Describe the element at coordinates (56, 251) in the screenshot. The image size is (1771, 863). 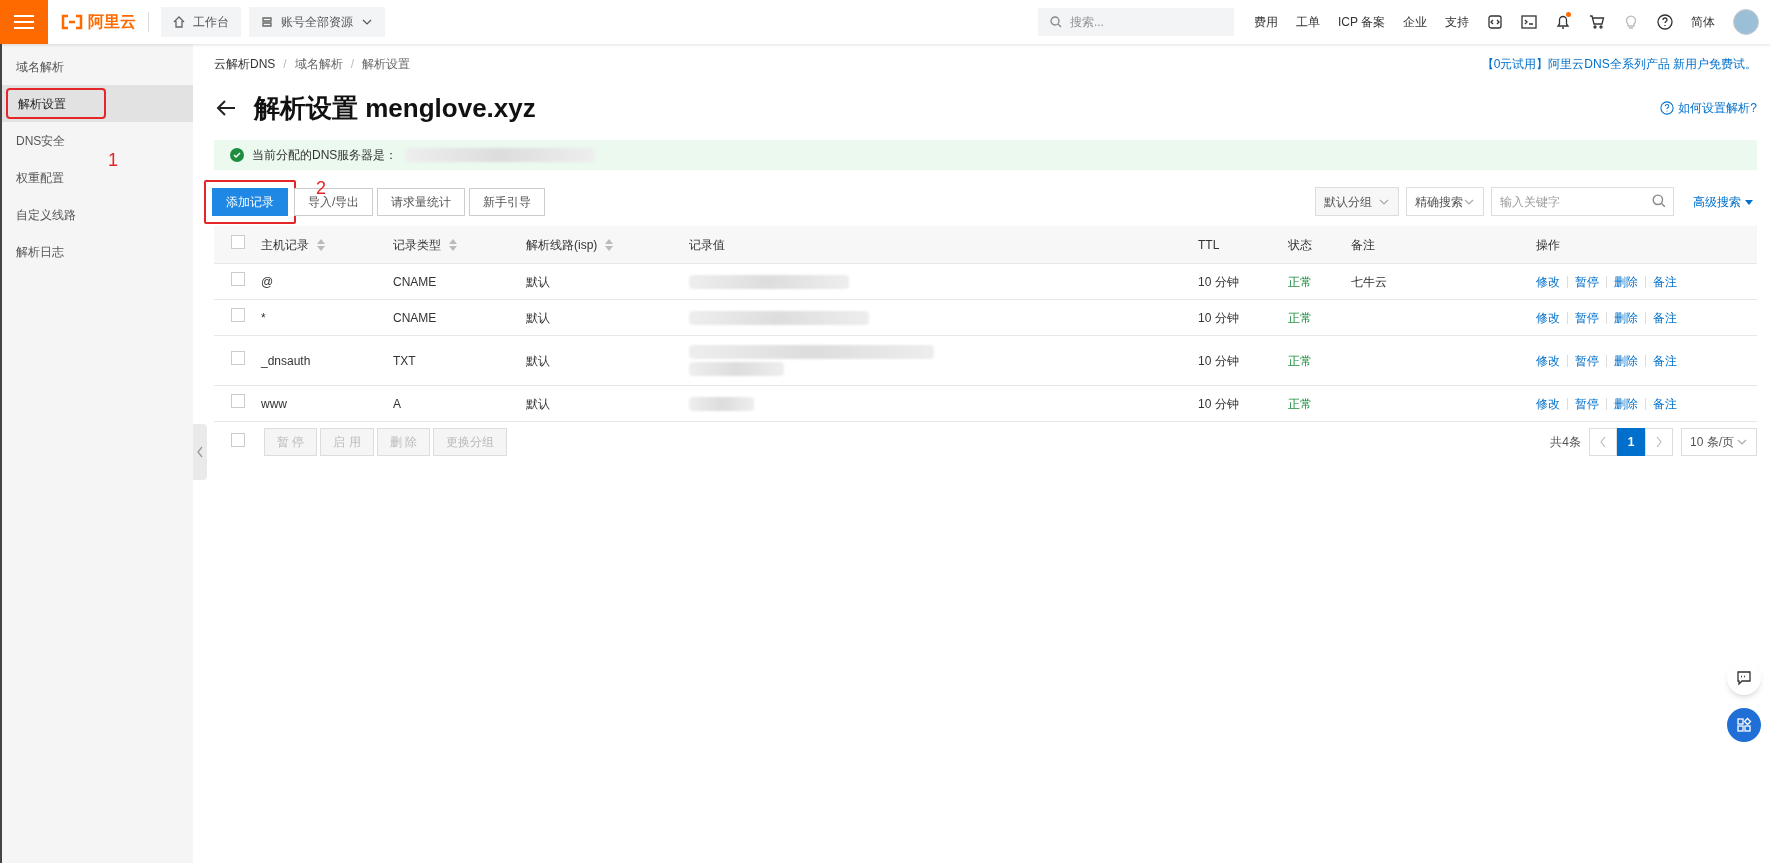
I see `sidebar-item: 解析日志` at that location.